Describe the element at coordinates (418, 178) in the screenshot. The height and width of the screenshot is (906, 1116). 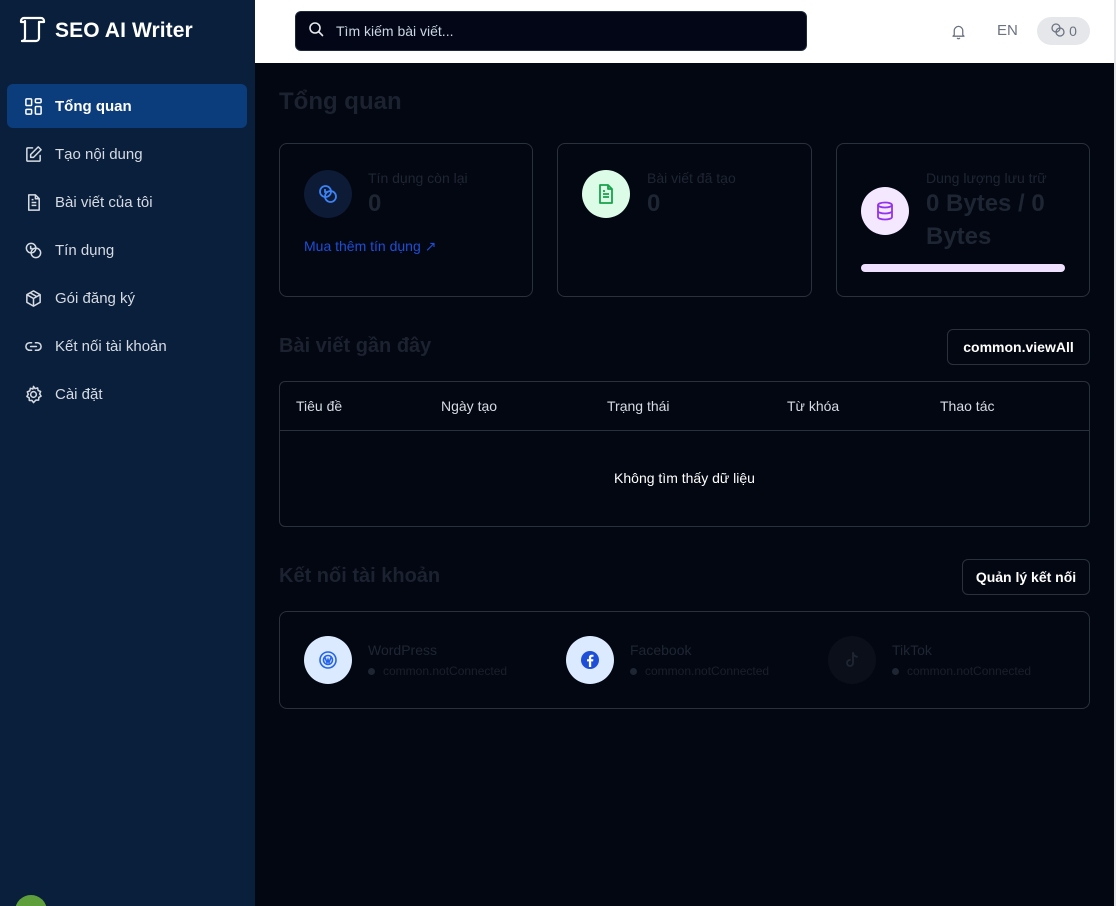
I see `credits-label: Tín dụng còn lại` at that location.